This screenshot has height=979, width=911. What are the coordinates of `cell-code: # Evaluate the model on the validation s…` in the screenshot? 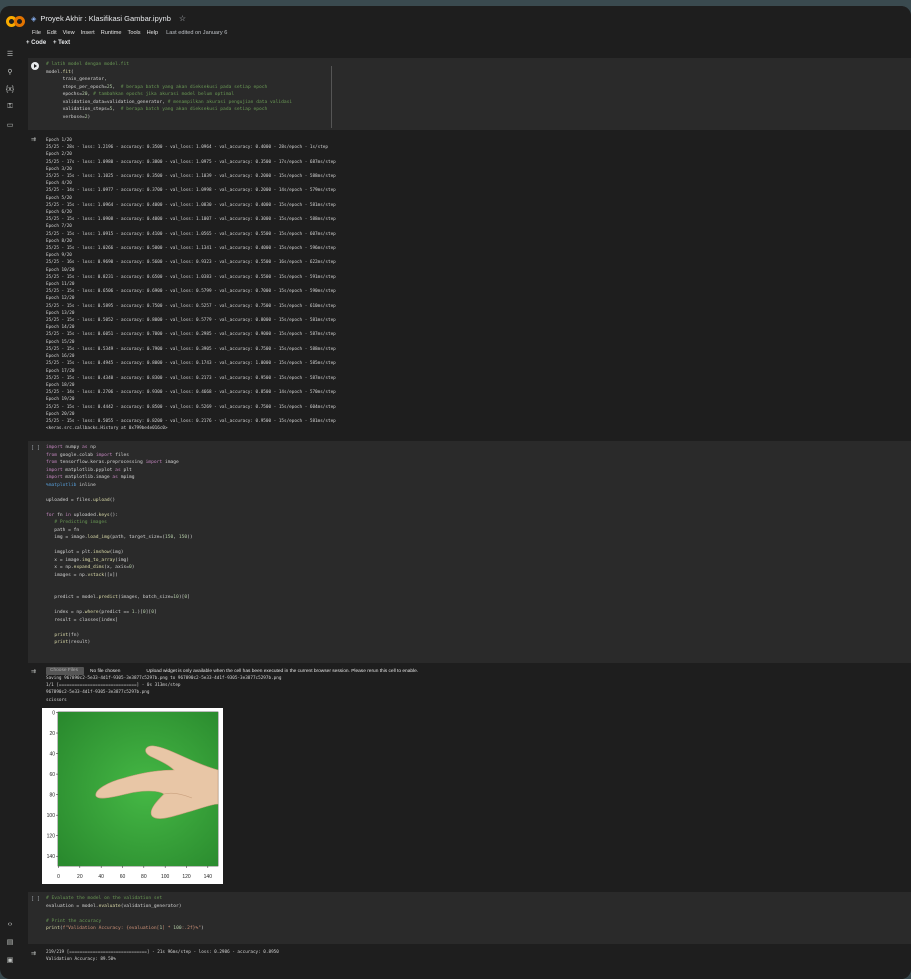 It's located at (125, 914).